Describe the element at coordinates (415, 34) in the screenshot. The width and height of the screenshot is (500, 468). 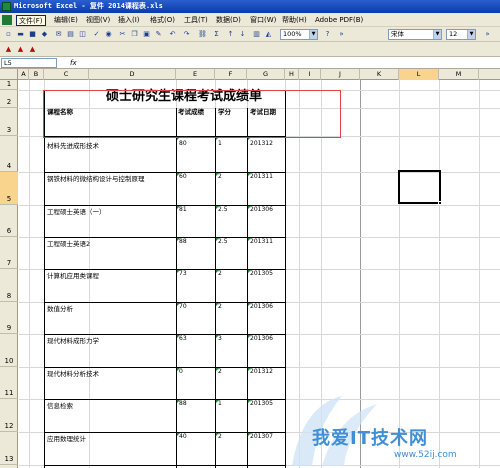
I see `font-select: 宋体 ▼` at that location.